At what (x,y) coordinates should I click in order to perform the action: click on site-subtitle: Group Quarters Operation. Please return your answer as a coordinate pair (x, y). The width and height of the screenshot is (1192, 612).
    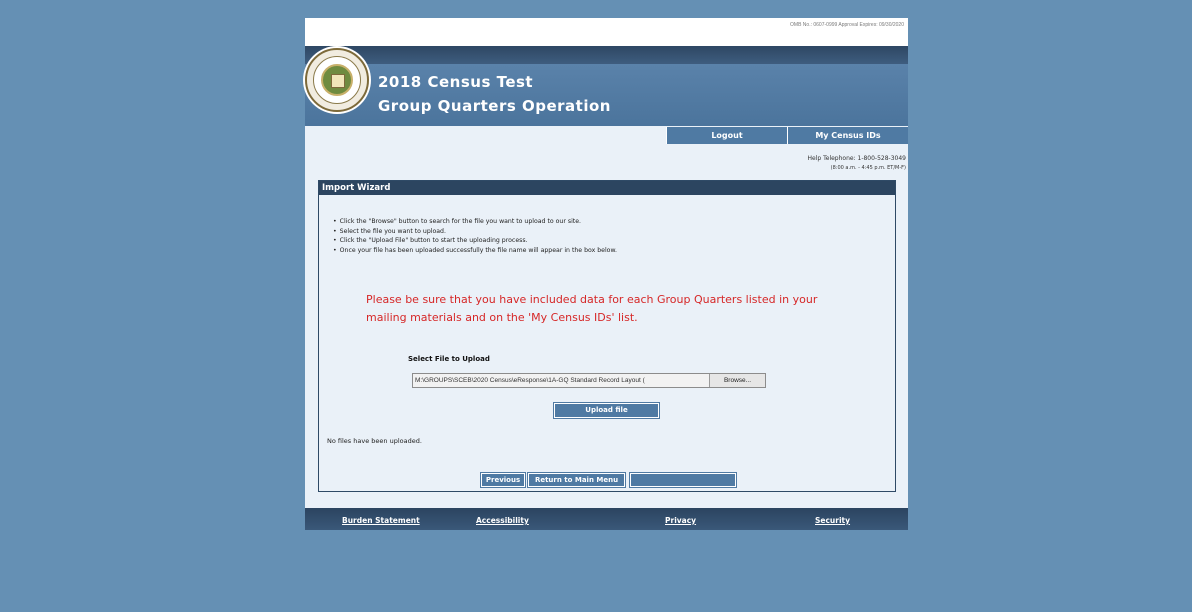
    Looking at the image, I should click on (494, 106).